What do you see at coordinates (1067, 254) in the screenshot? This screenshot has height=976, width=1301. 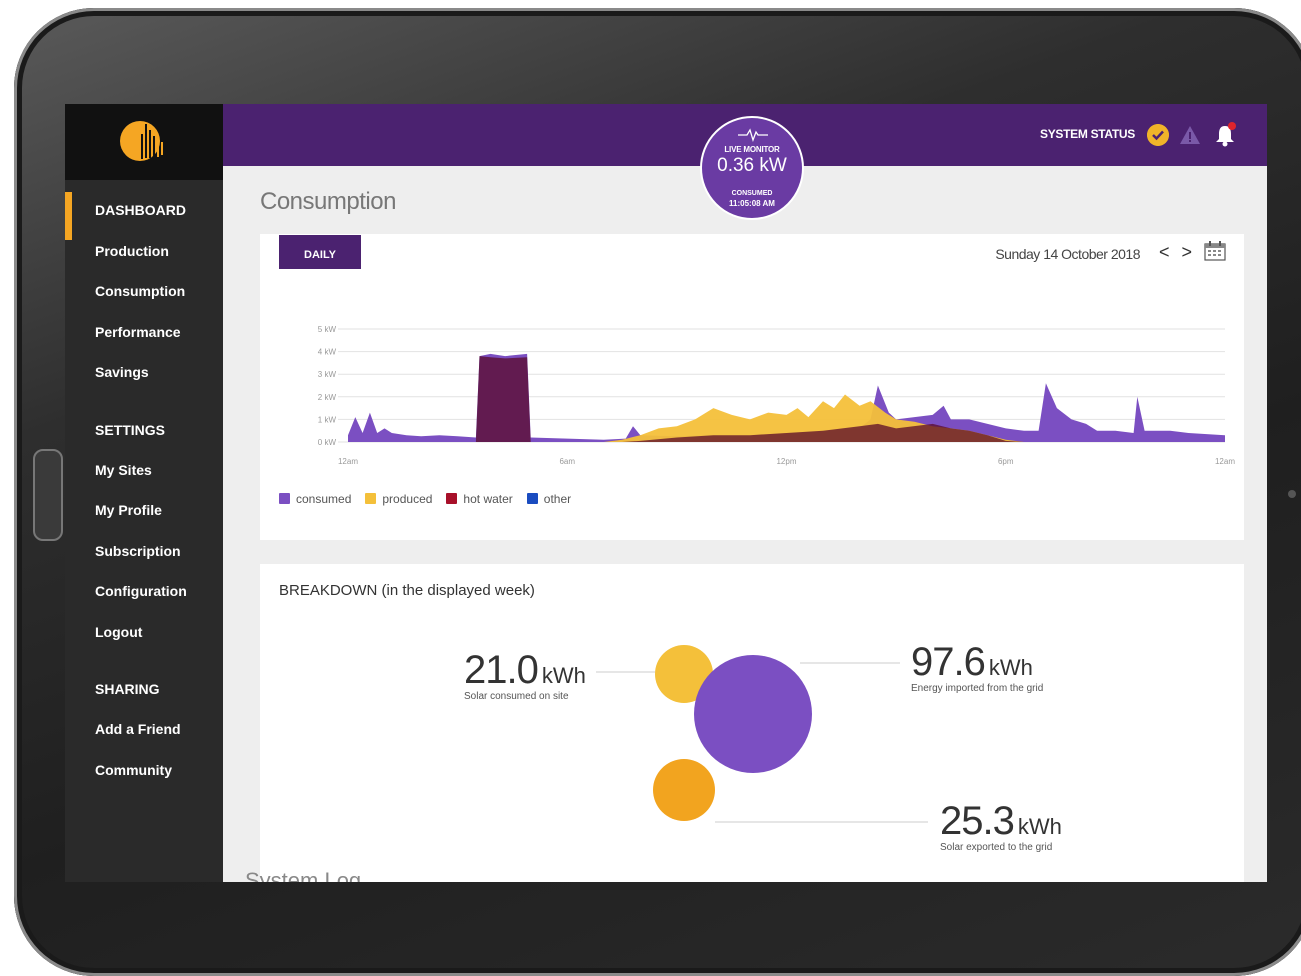 I see `date-label: Sunday 14 October 2018` at bounding box center [1067, 254].